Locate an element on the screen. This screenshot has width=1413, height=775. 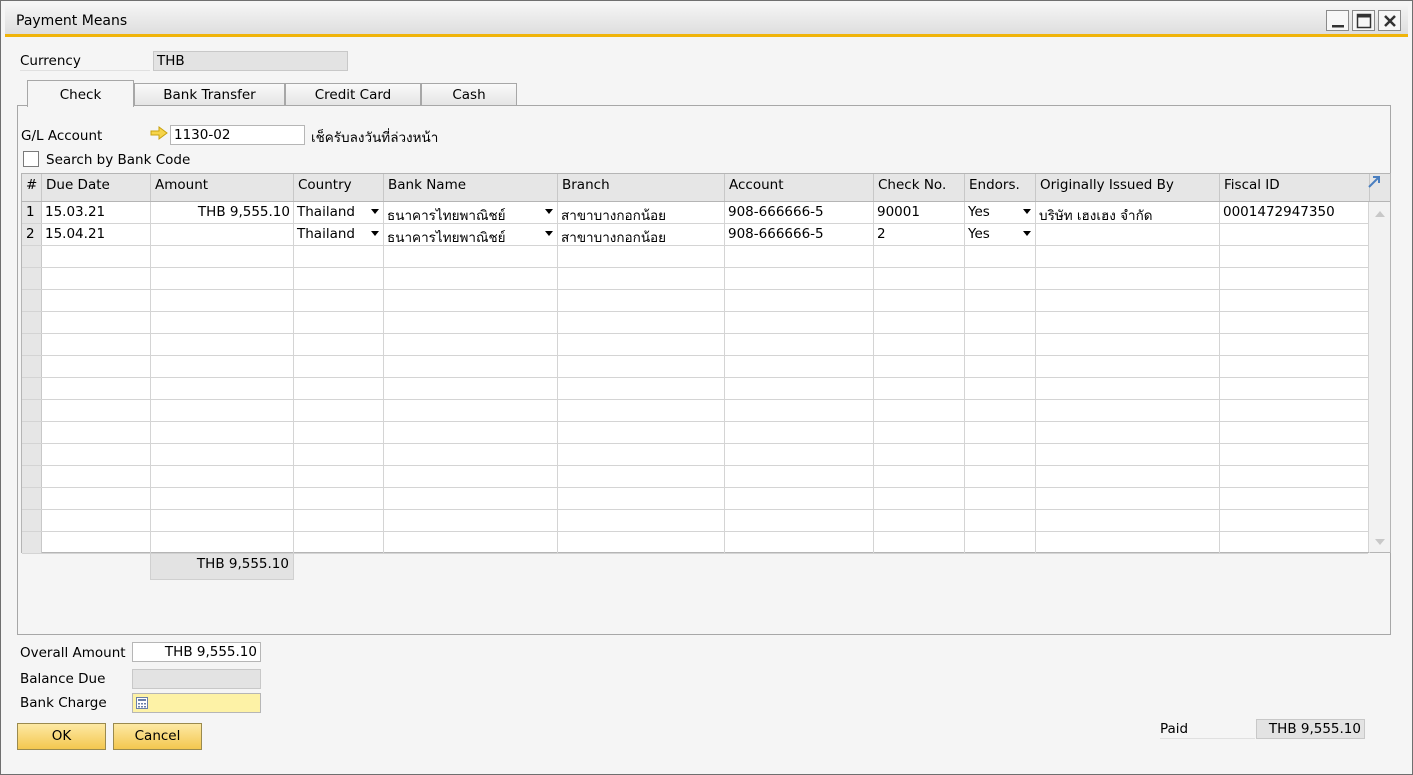
tab-credit-card: Credit Card is located at coordinates (353, 94).